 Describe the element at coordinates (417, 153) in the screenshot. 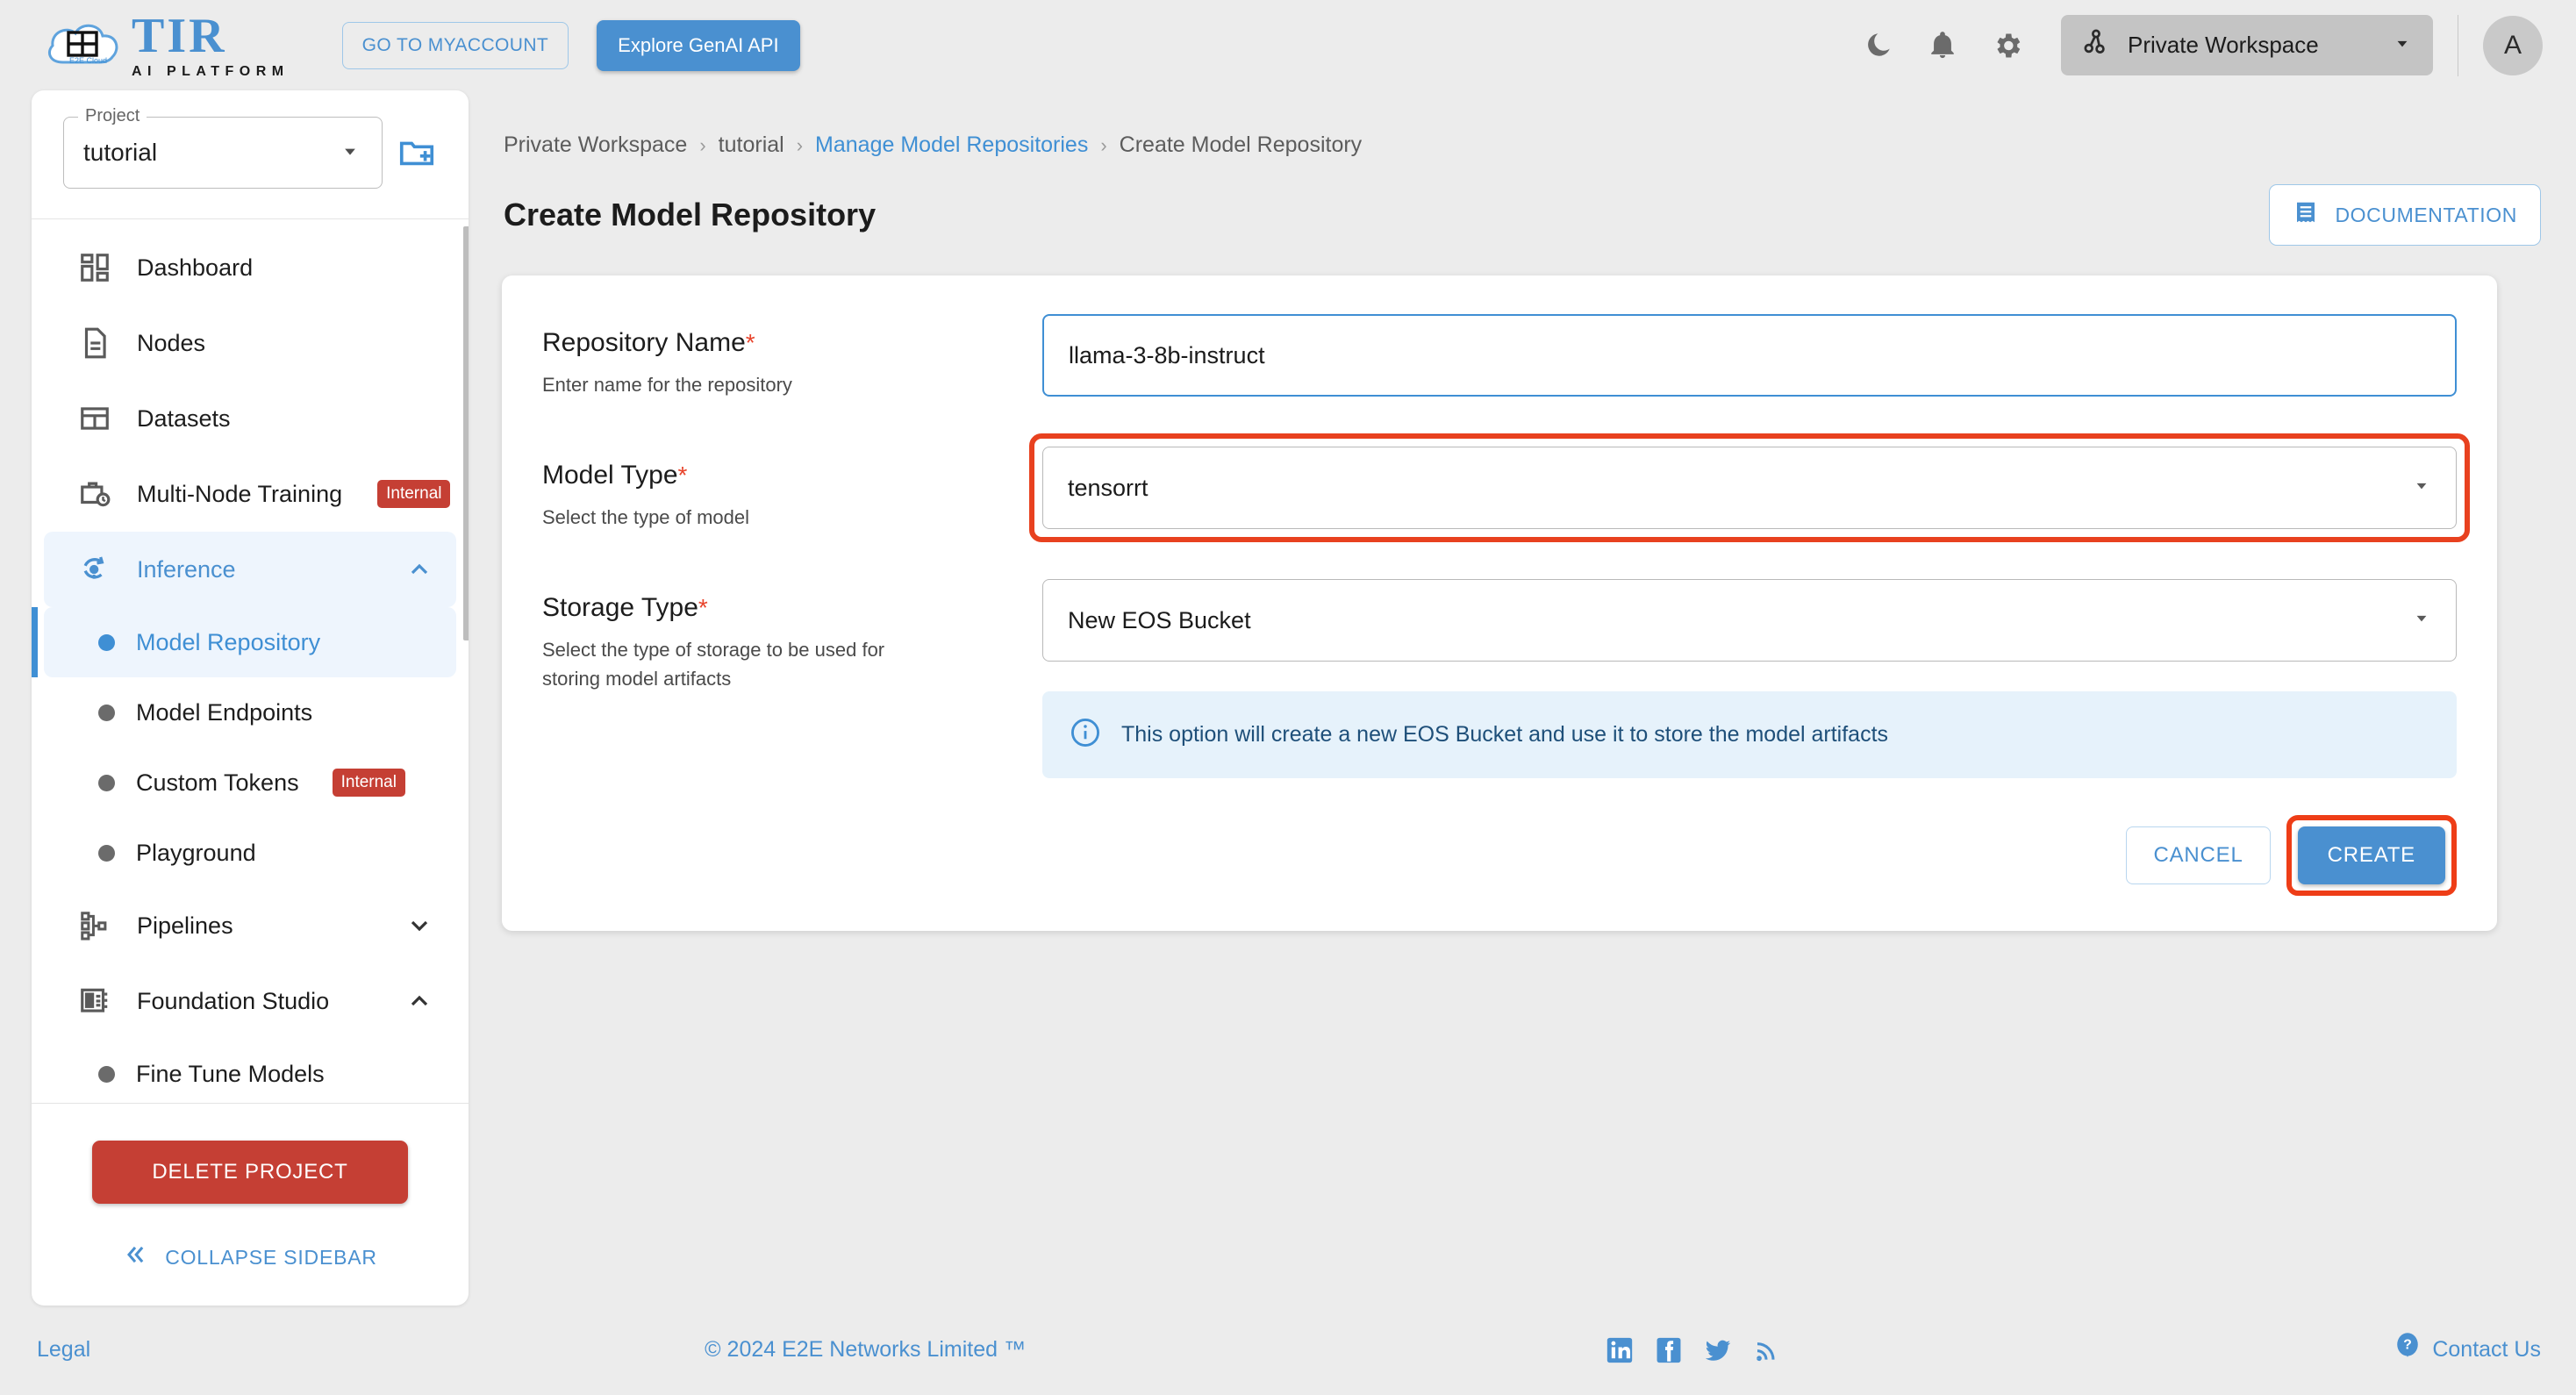

I see `new-folder-icon` at that location.